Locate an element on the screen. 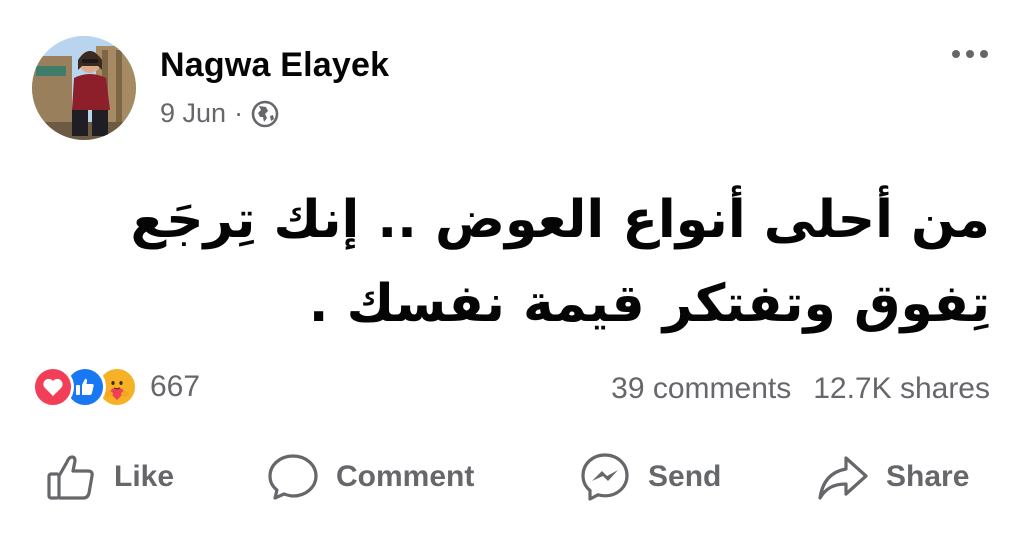  avatar is located at coordinates (84, 88).